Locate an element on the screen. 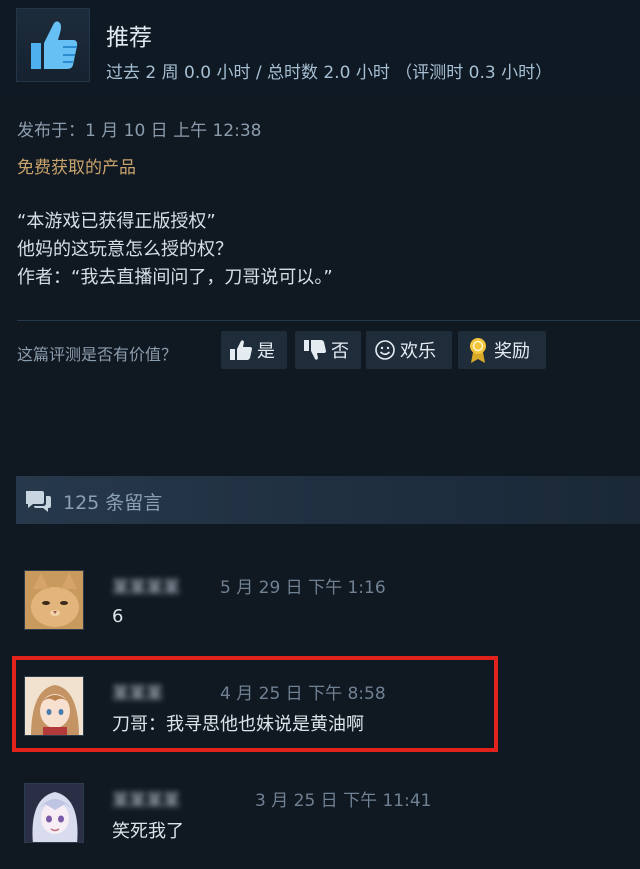 Image resolution: width=640 pixels, height=869 pixels. review-verdict: 推荐 is located at coordinates (129, 38).